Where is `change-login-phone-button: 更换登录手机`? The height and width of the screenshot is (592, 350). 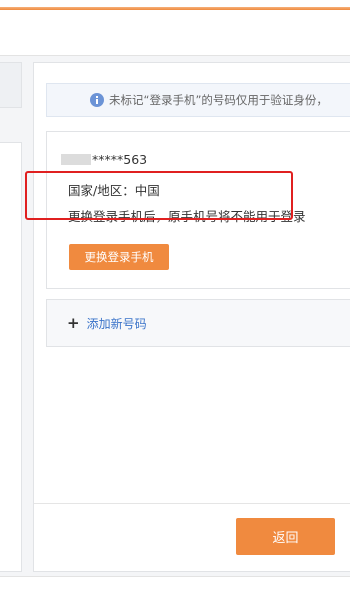 change-login-phone-button: 更换登录手机 is located at coordinates (119, 257).